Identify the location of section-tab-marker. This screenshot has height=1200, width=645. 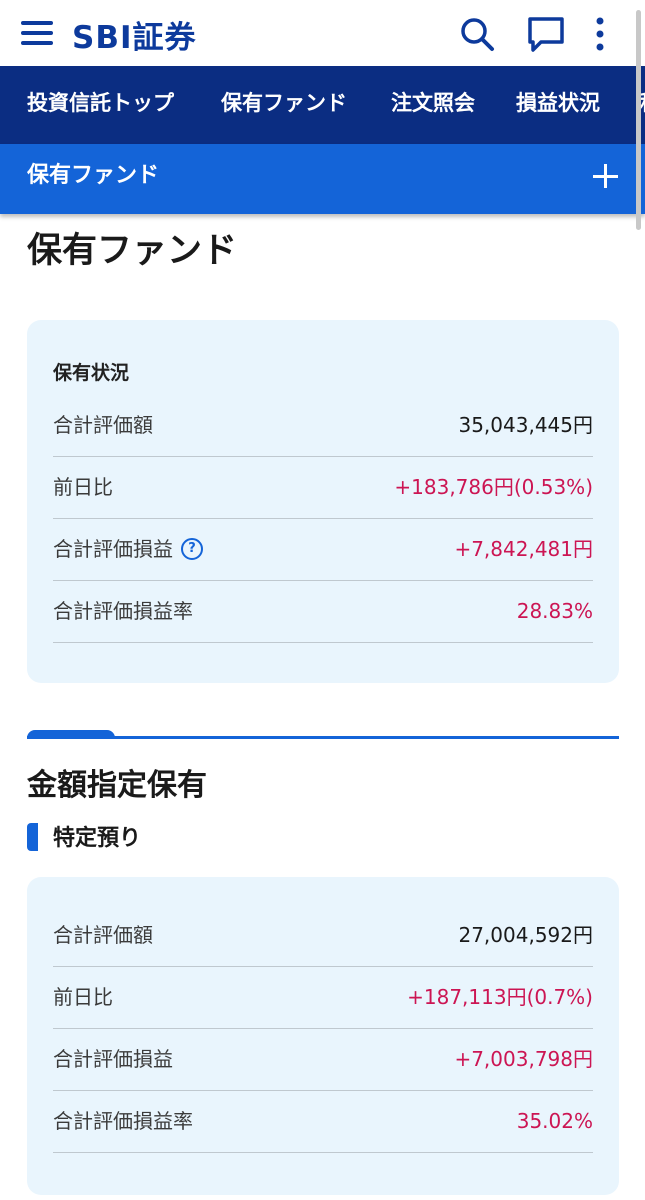
(71, 734).